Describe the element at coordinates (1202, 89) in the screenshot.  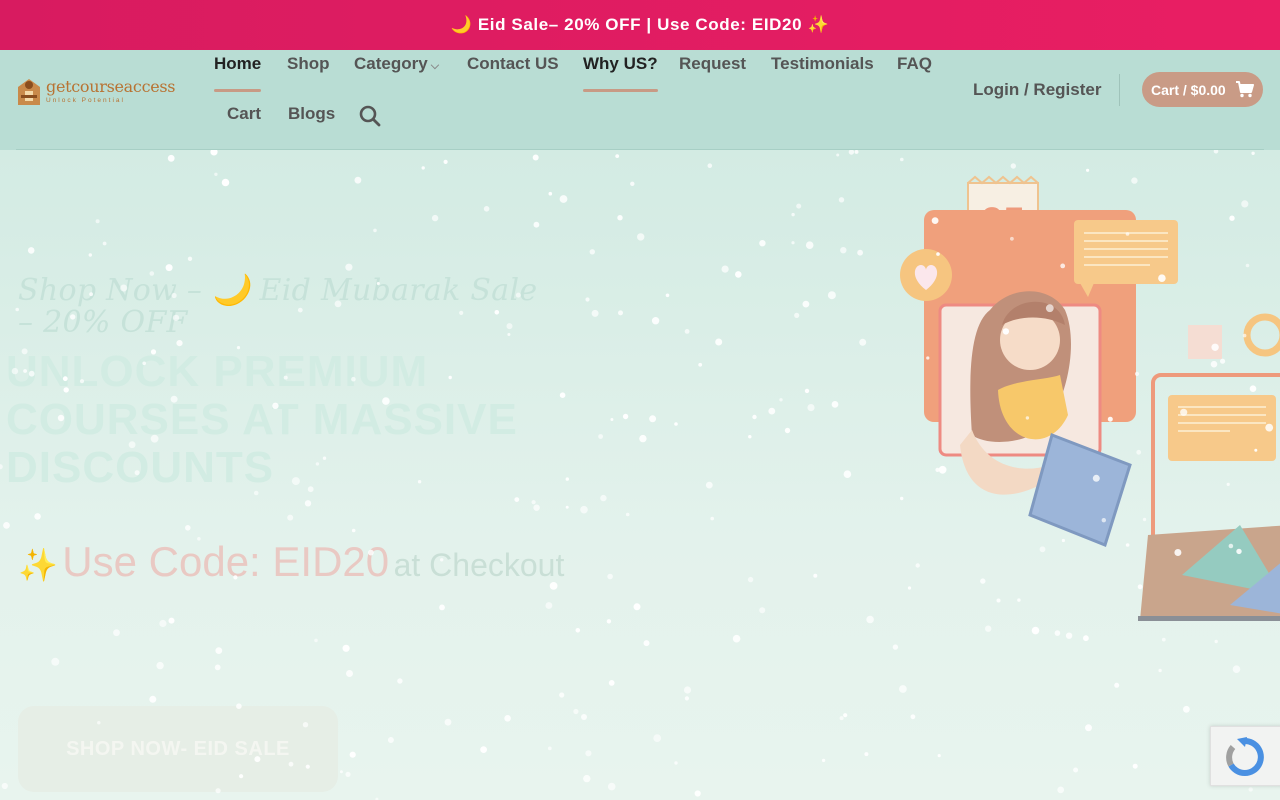
I see `cart-button: Cart / $0.00` at that location.